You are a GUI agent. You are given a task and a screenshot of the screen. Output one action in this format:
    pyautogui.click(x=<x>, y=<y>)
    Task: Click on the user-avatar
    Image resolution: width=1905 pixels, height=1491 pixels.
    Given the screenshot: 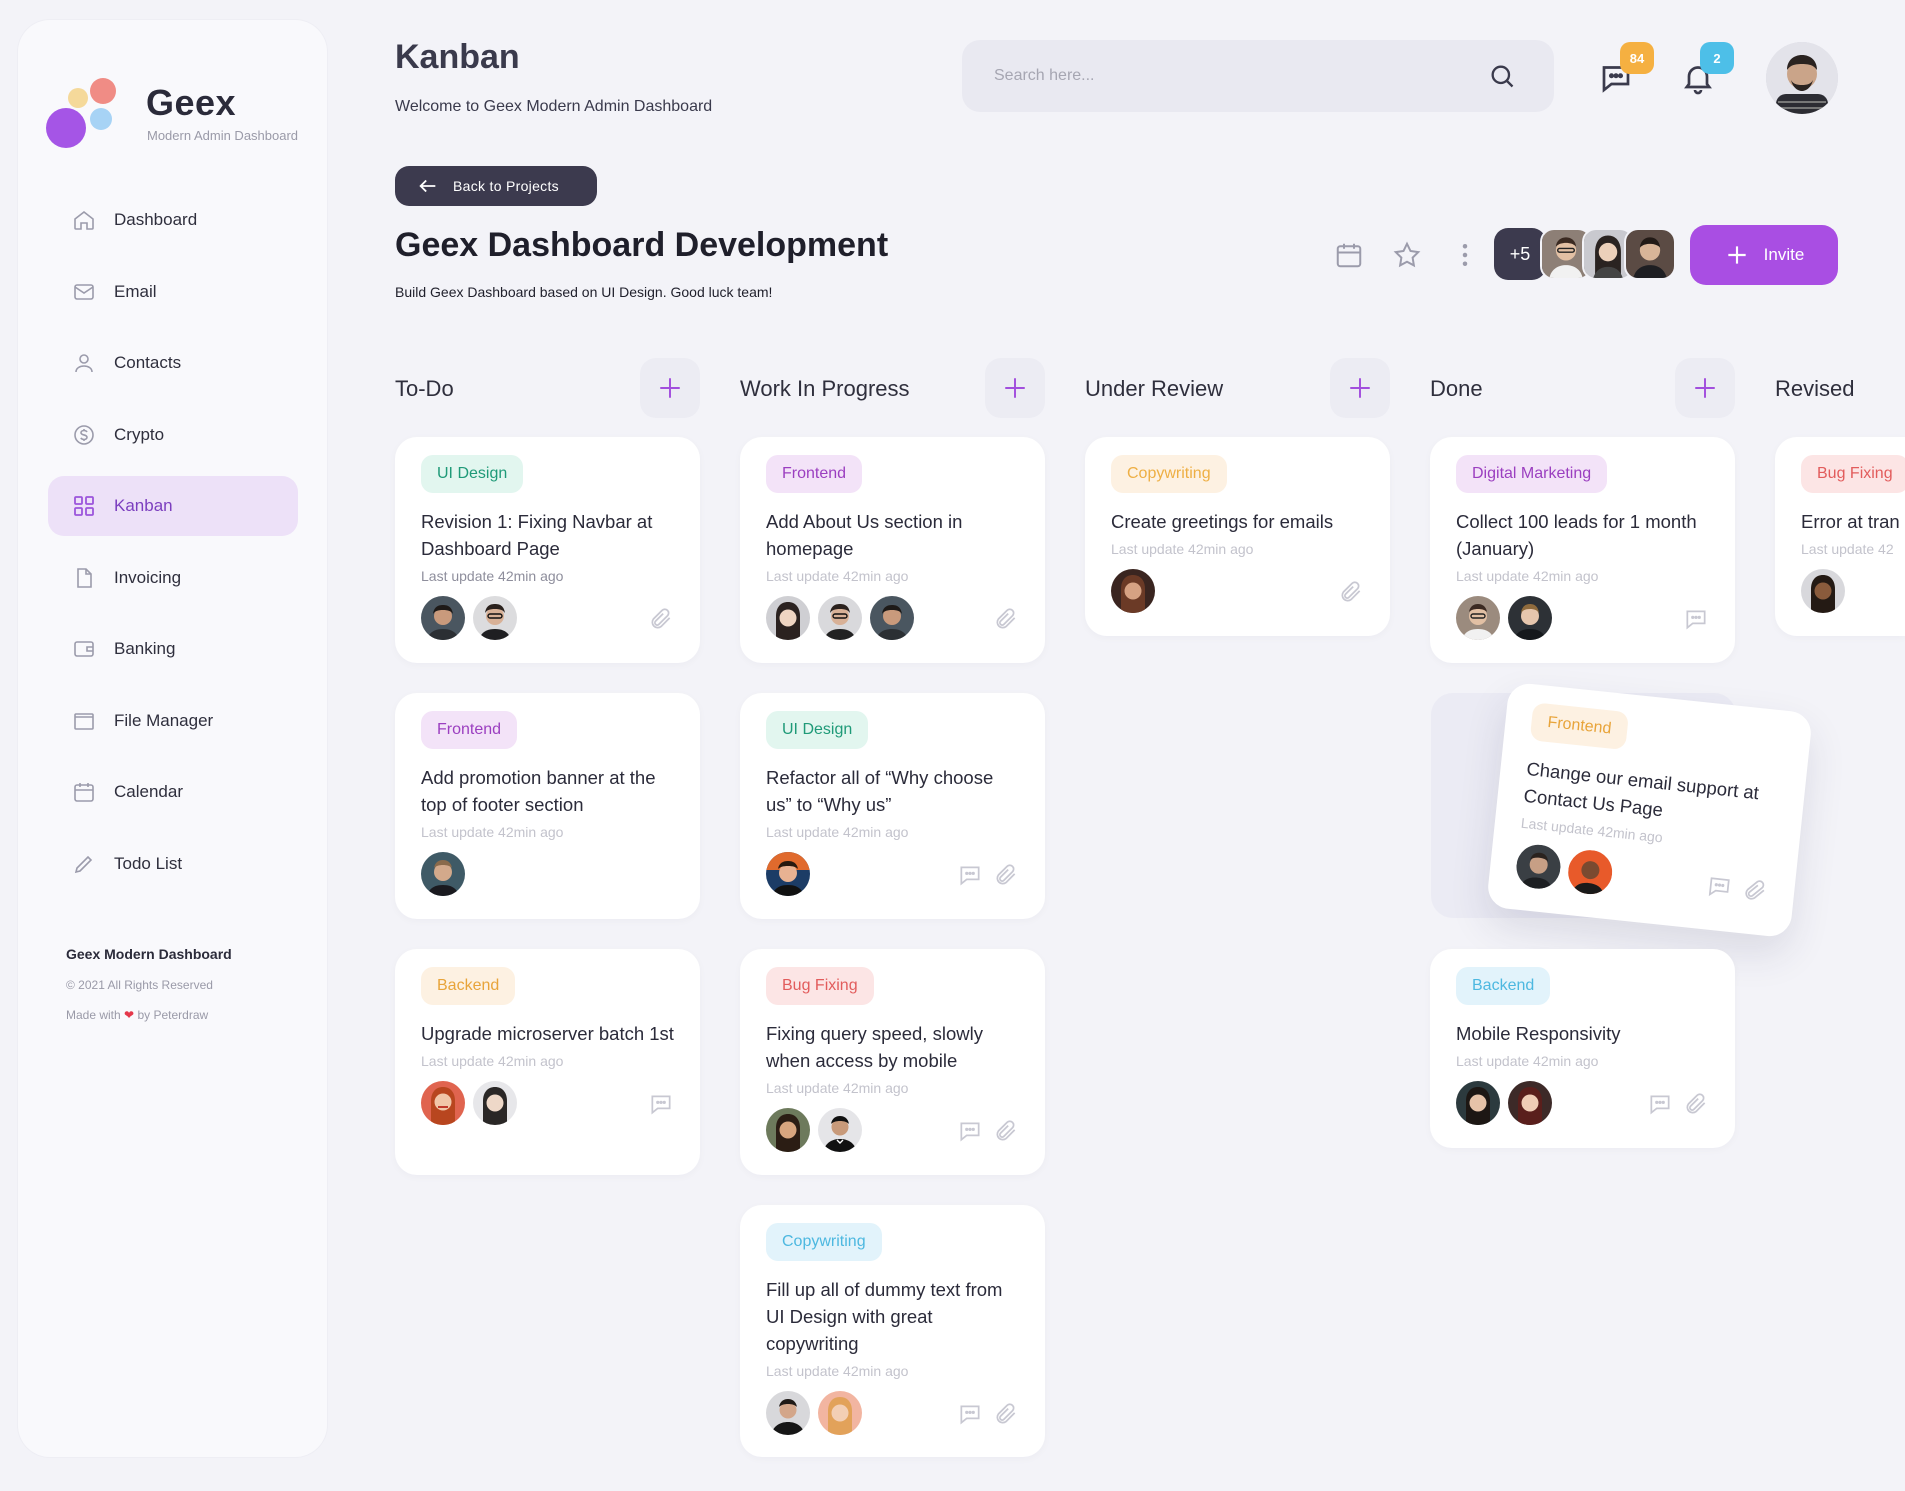 What is the action you would take?
    pyautogui.click(x=1802, y=78)
    